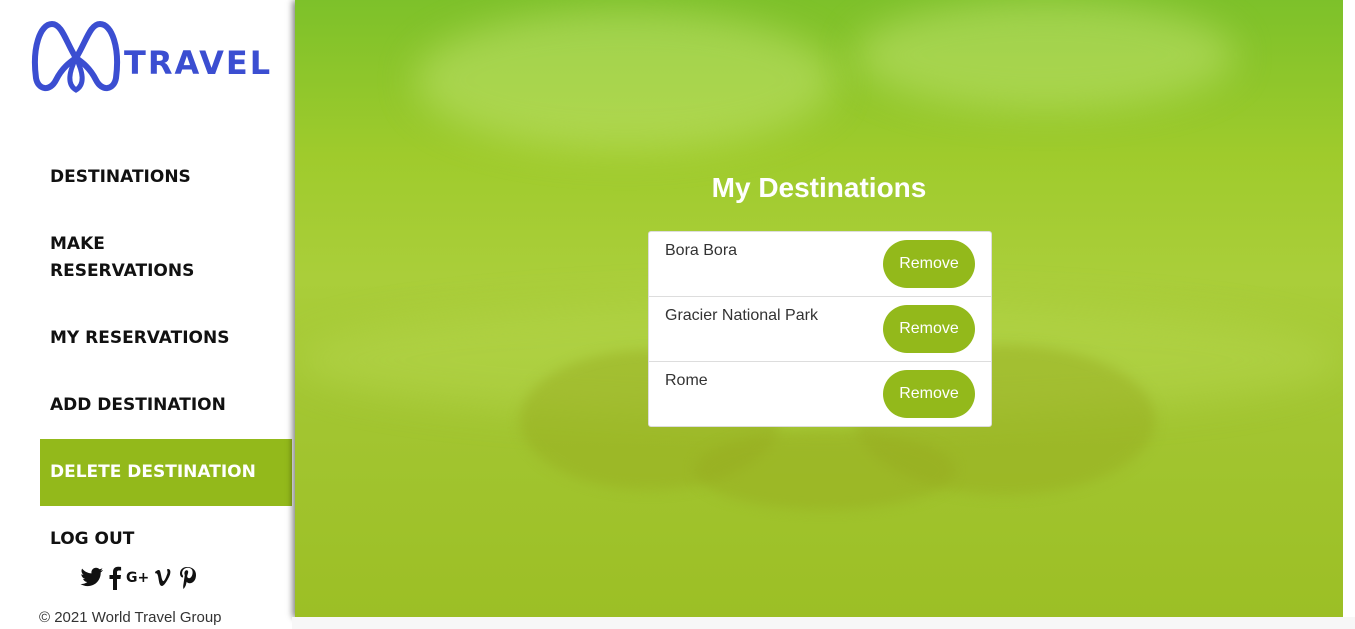 This screenshot has width=1355, height=629. I want to click on list-item: Rome Remove, so click(820, 394).